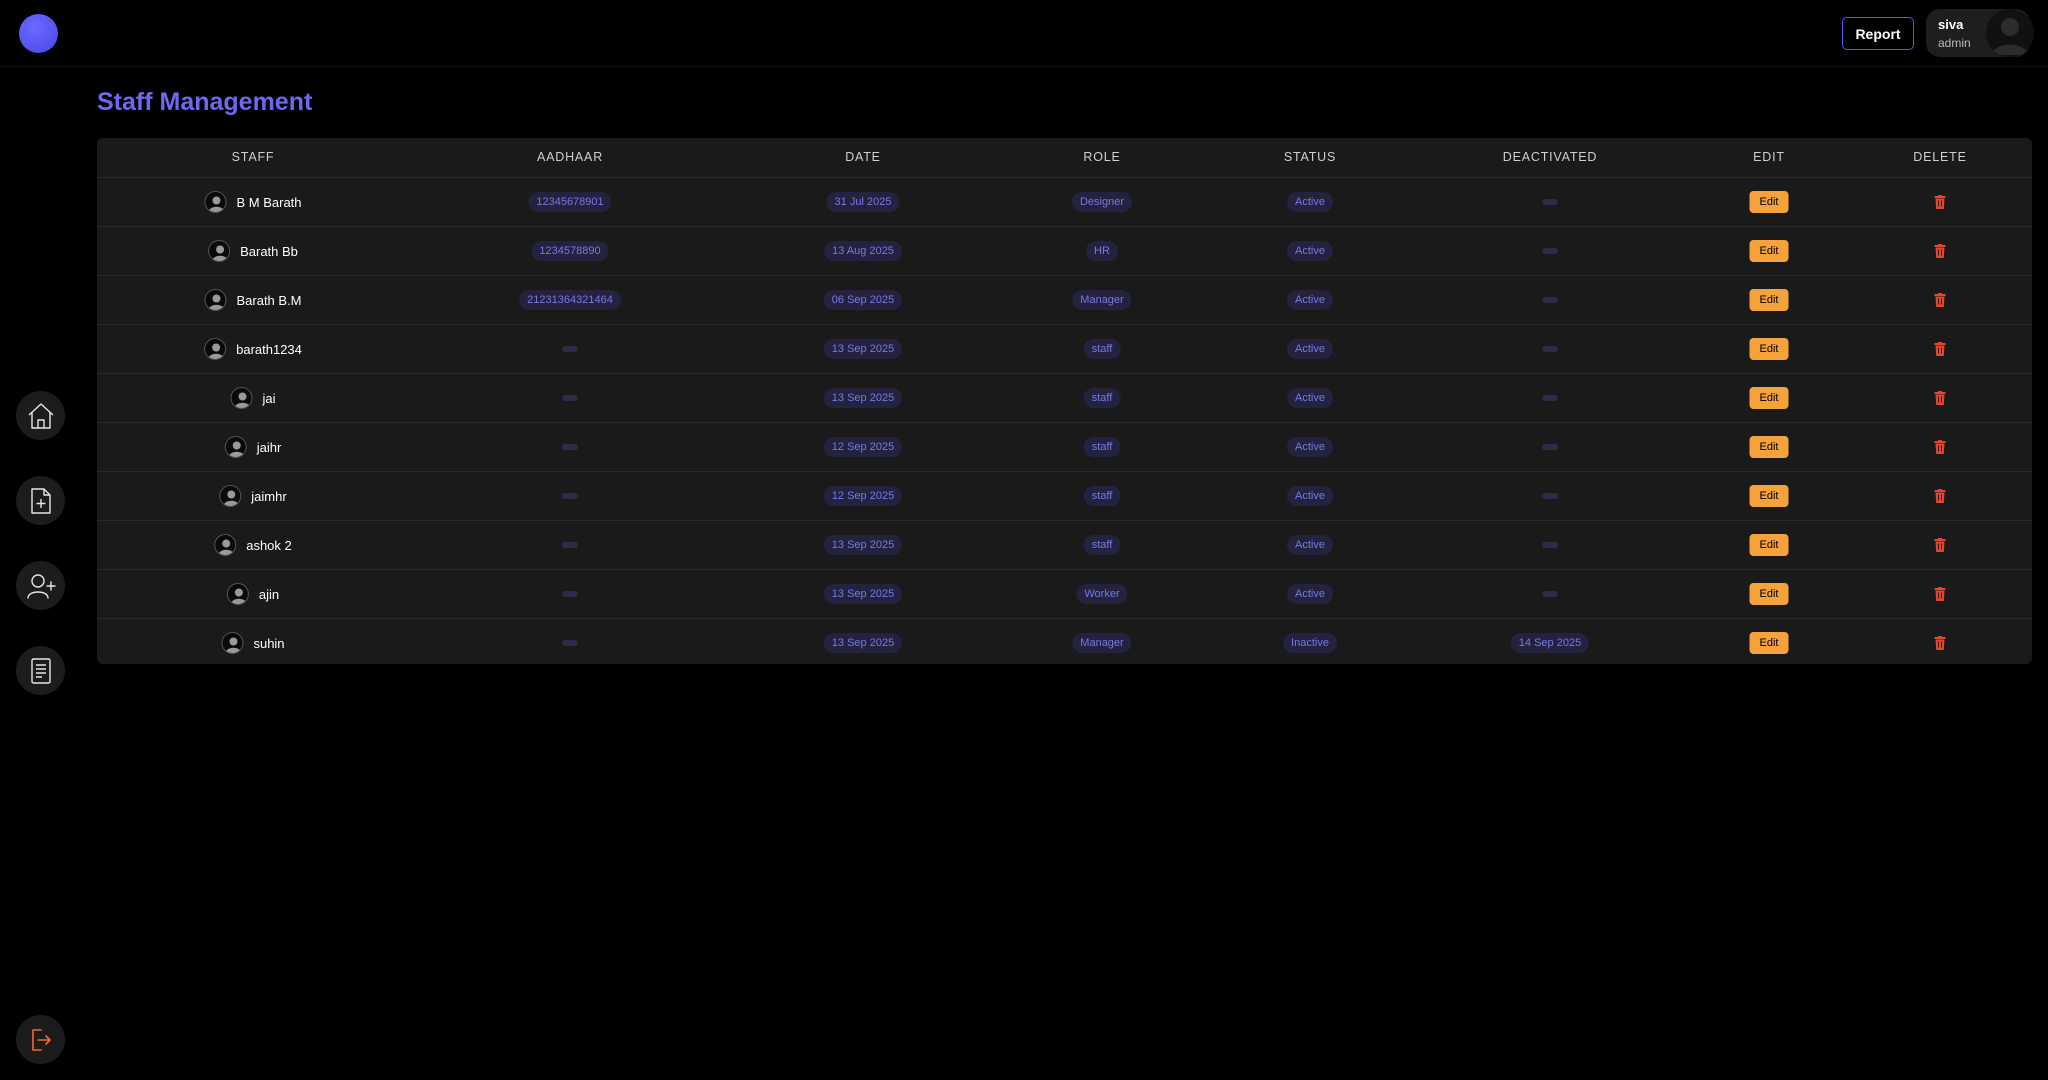 This screenshot has width=2048, height=1080. Describe the element at coordinates (1102, 251) in the screenshot. I see `cell-role: HR` at that location.